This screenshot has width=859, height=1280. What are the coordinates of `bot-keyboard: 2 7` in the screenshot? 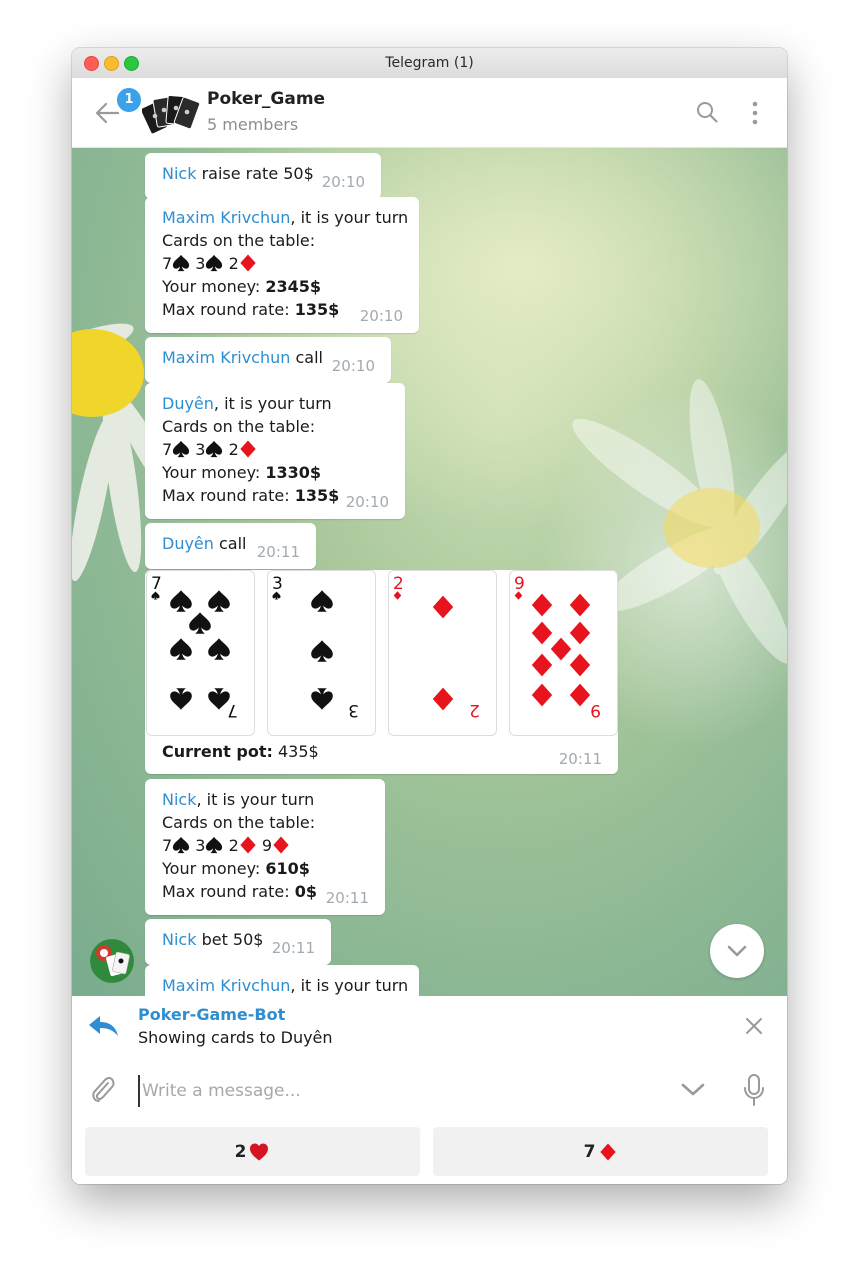 It's located at (429, 1153).